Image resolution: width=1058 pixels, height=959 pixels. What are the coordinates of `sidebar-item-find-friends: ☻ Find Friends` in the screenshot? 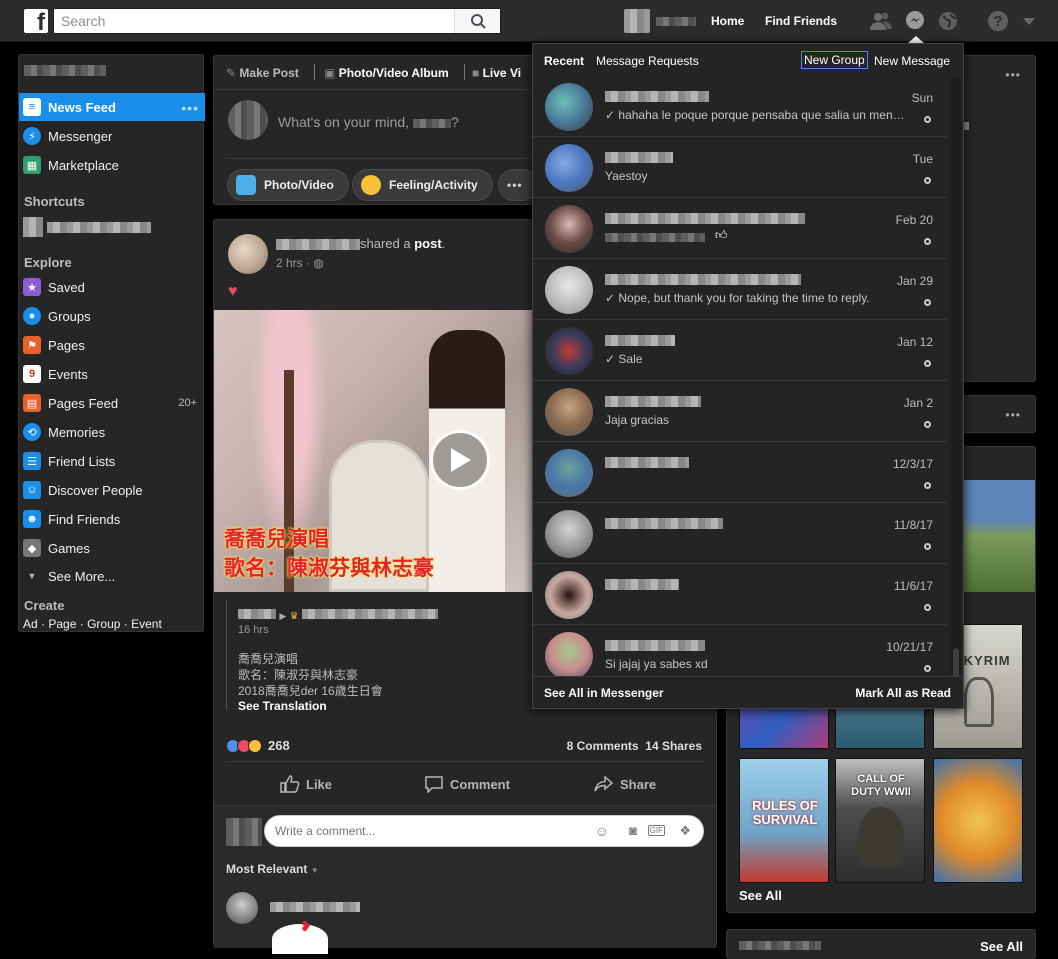 It's located at (112, 519).